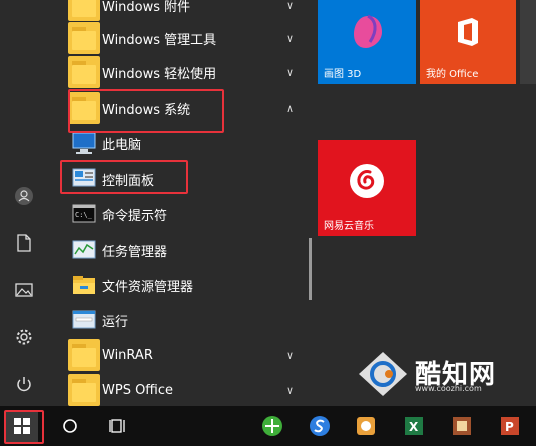 This screenshot has width=536, height=446. Describe the element at coordinates (146, 111) in the screenshot. I see `highlight-windows-system` at that location.